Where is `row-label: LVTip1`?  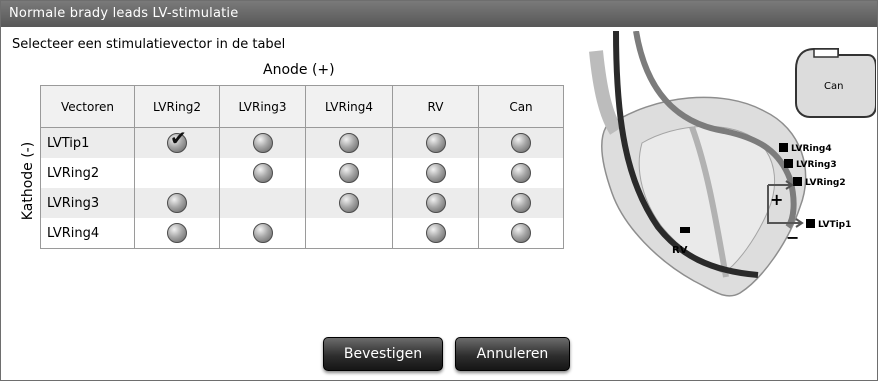 row-label: LVTip1 is located at coordinates (87, 142).